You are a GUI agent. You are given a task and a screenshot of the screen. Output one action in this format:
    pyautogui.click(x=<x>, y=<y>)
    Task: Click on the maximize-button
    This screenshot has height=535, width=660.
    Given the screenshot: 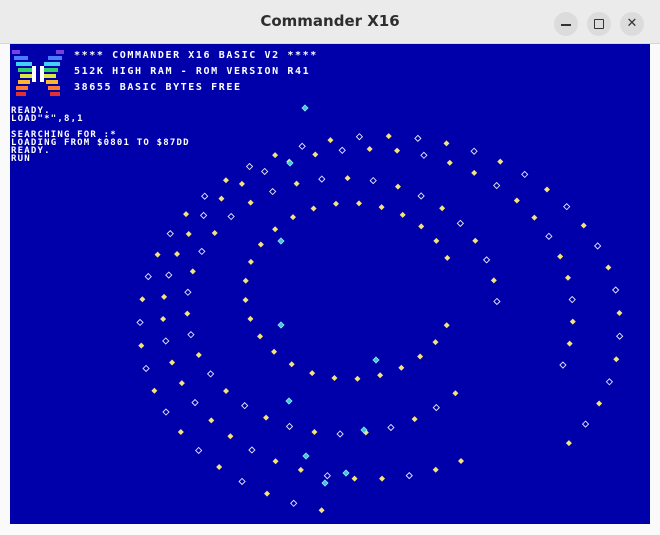 What is the action you would take?
    pyautogui.click(x=599, y=24)
    